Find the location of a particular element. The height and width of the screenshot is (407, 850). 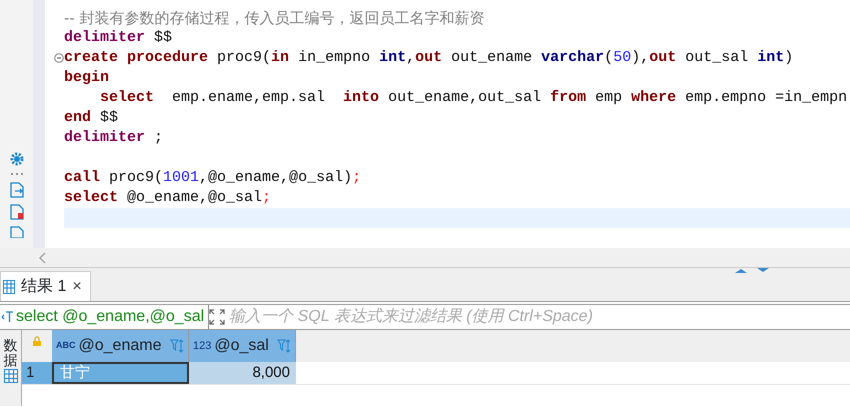

collapse-icon is located at coordinates (59, 58).